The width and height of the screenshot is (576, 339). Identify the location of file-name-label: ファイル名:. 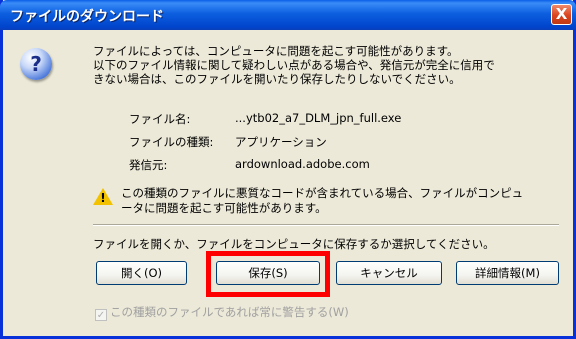
(160, 119).